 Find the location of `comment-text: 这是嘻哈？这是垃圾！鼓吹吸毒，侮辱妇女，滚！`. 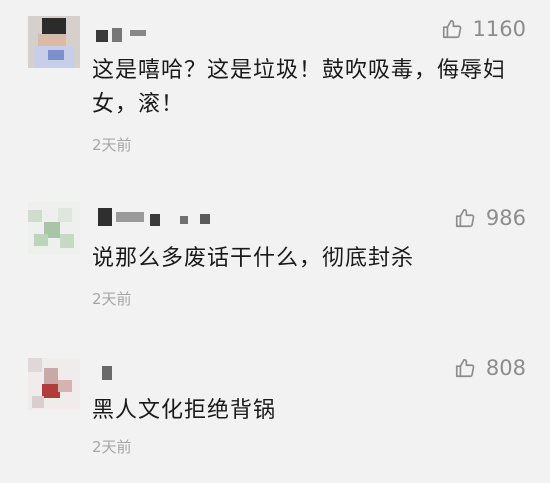

comment-text: 这是嘻哈？这是垃圾！鼓吹吸毒，侮辱妇女，滚！ is located at coordinates (299, 87).